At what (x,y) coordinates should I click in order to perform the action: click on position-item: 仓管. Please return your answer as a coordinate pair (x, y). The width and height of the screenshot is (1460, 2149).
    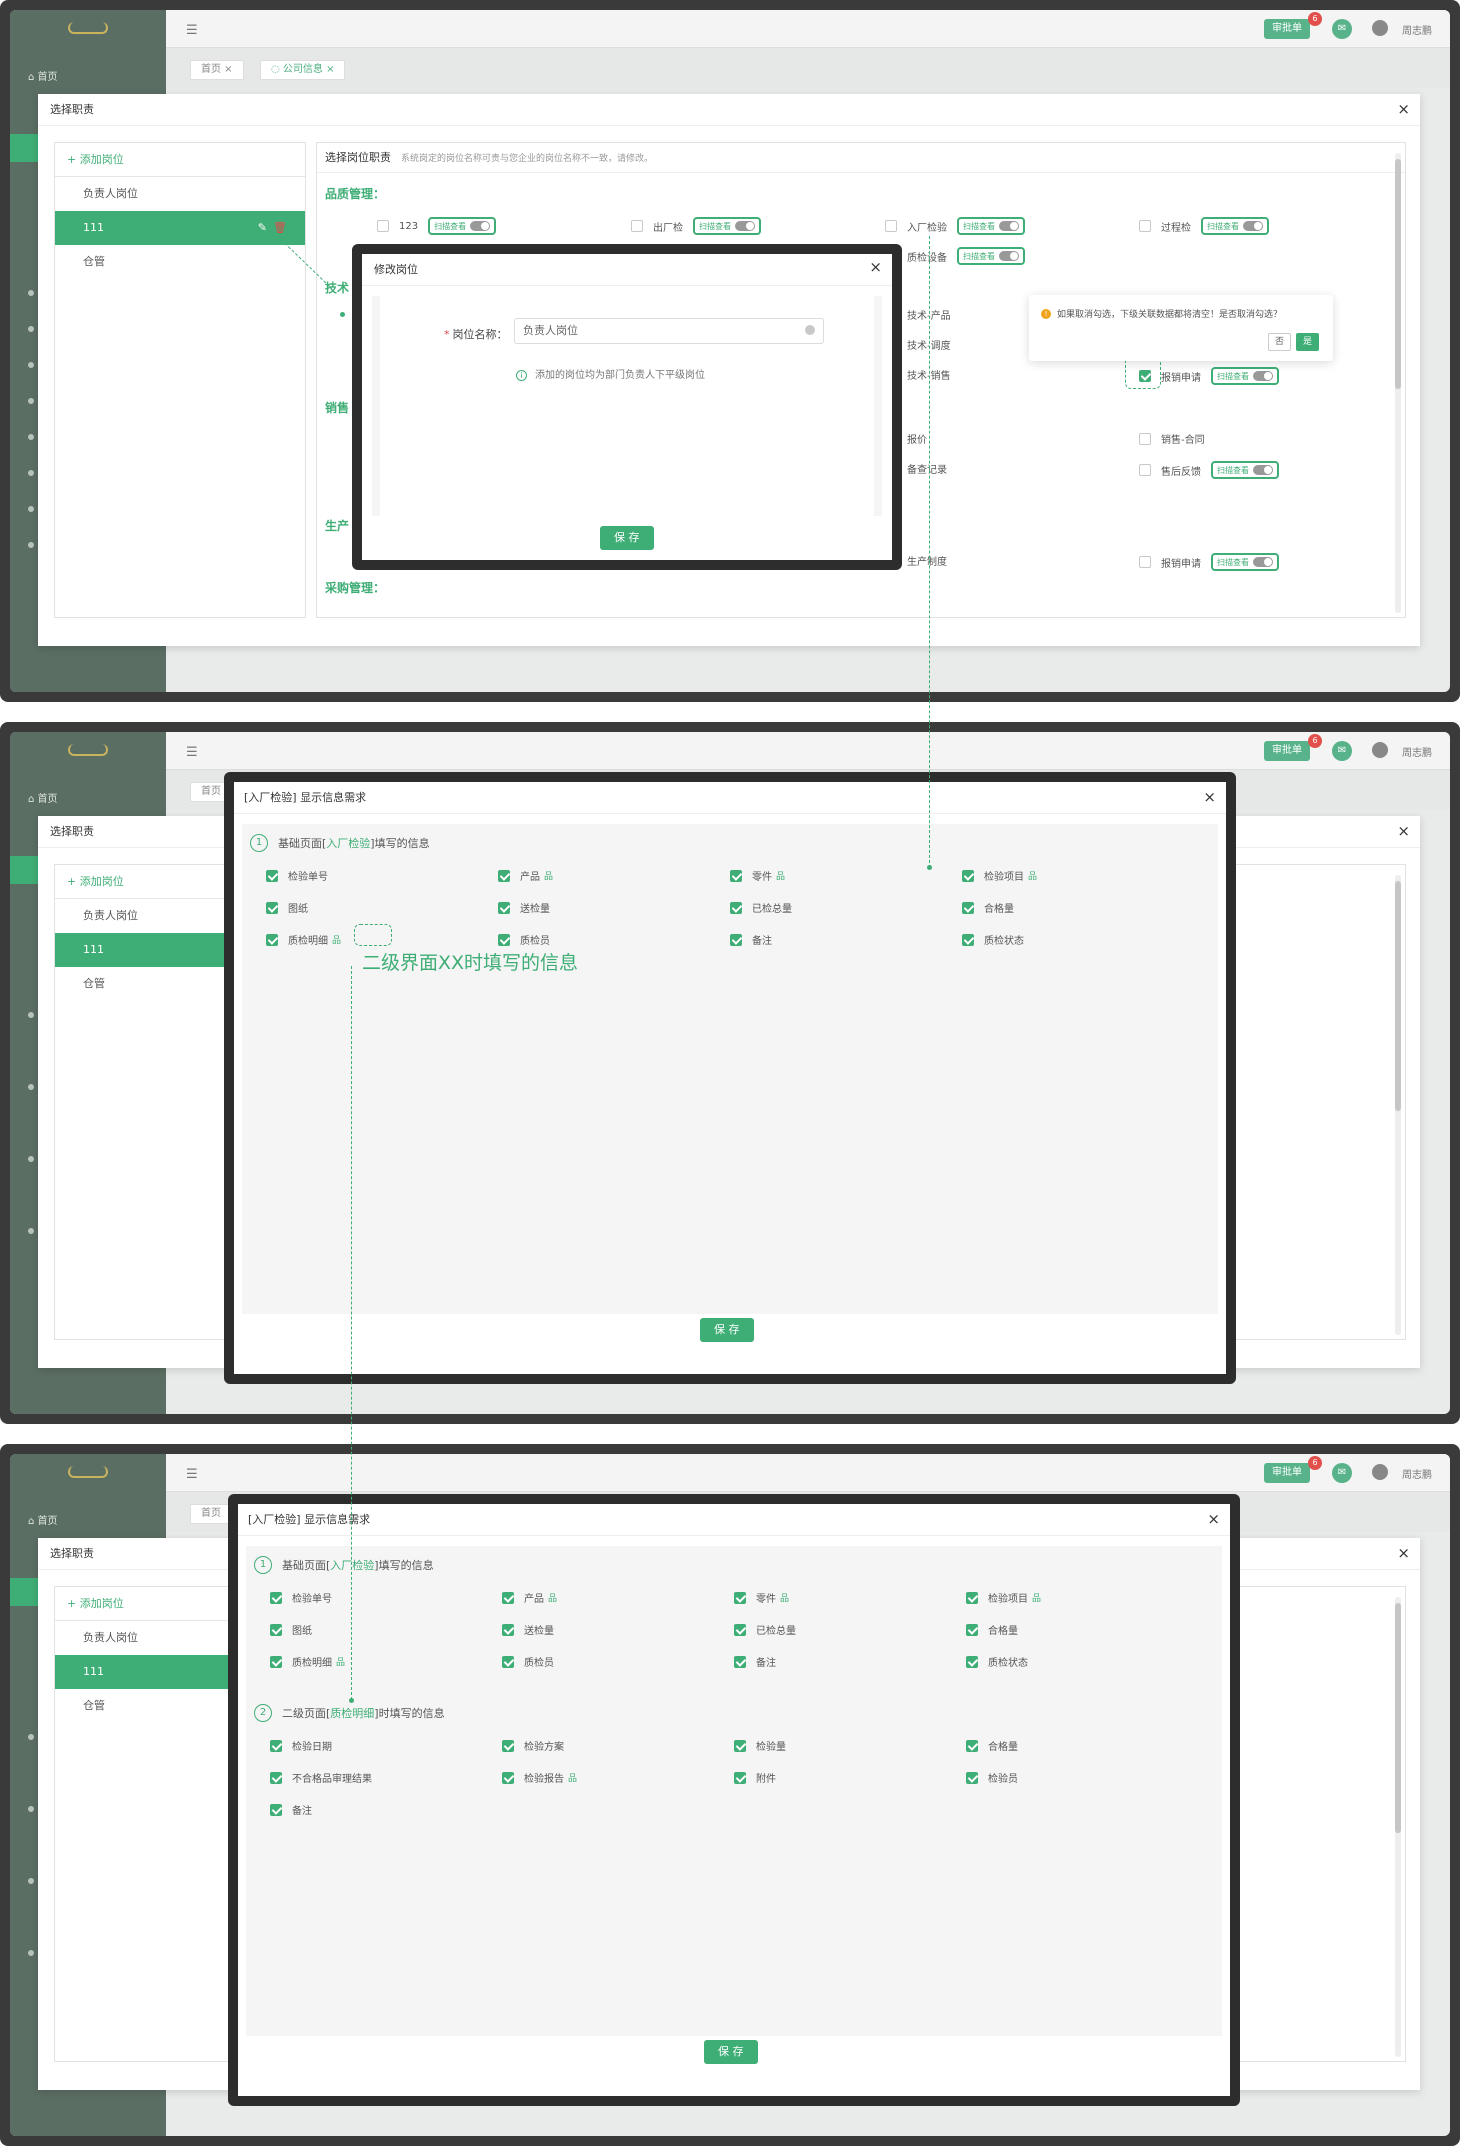
    Looking at the image, I should click on (180, 262).